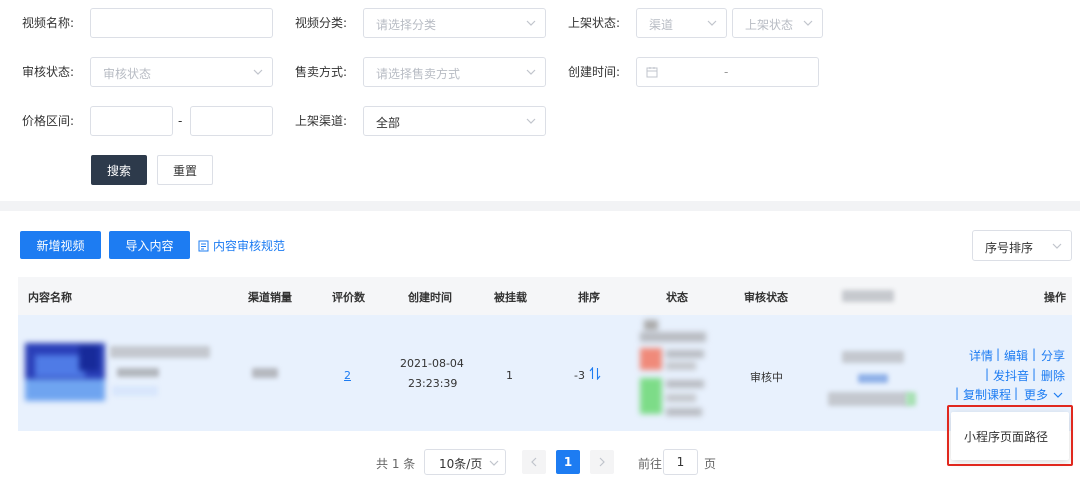  Describe the element at coordinates (509, 375) in the screenshot. I see `mounted-count: 1` at that location.